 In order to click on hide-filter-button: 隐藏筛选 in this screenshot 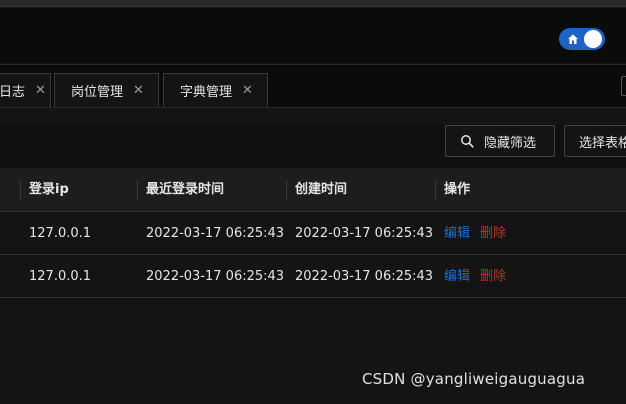, I will do `click(500, 141)`.